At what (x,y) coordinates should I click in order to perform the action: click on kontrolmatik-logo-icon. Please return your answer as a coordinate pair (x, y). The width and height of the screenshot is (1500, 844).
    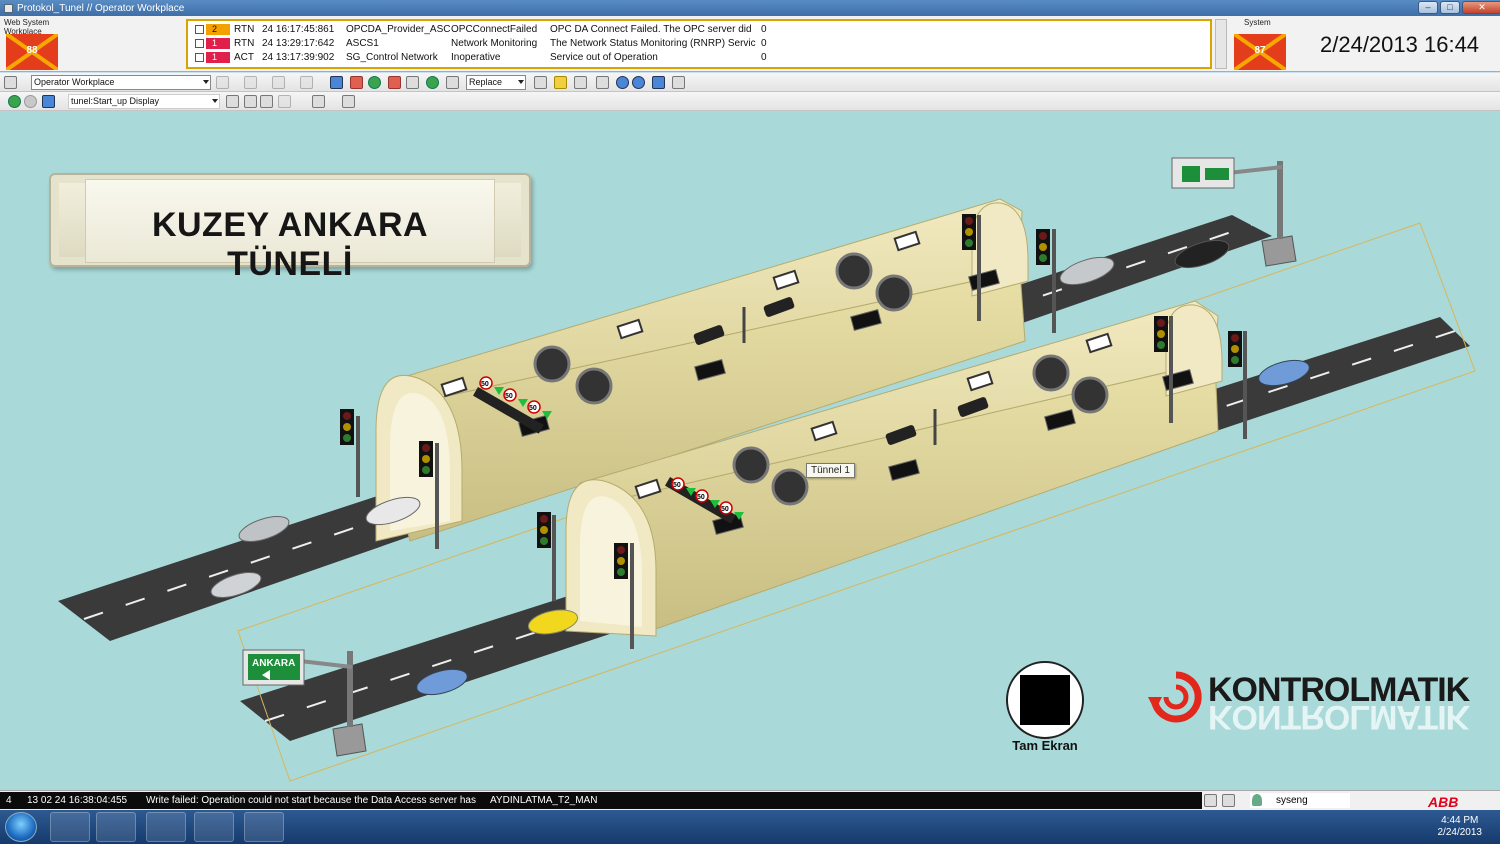
    Looking at the image, I should click on (1175, 697).